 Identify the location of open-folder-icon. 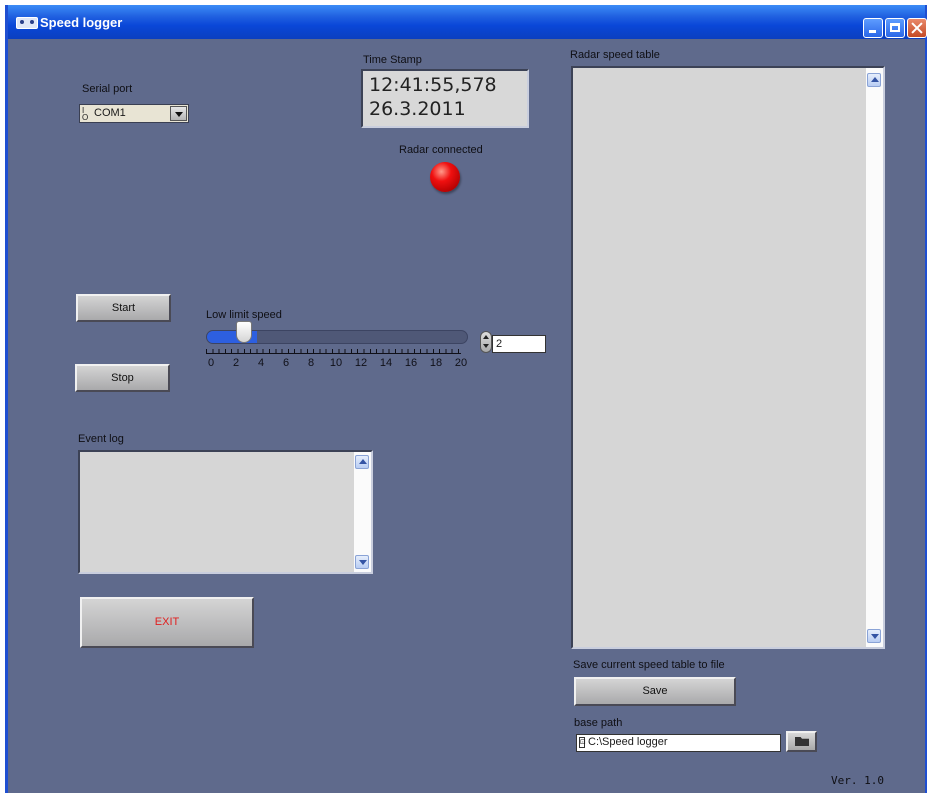
(802, 741).